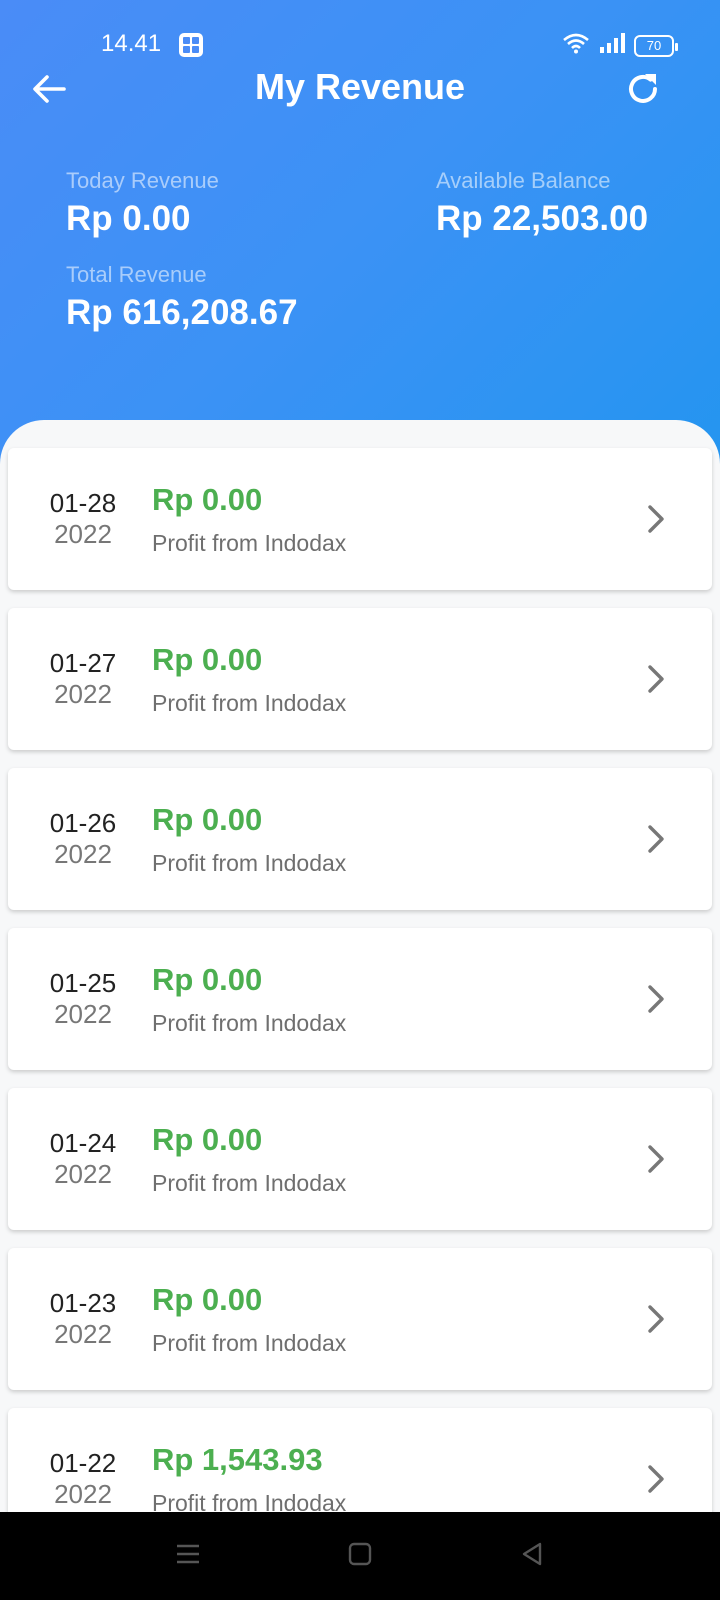 The image size is (720, 1600). I want to click on entry-month-day: 01-26, so click(83, 823).